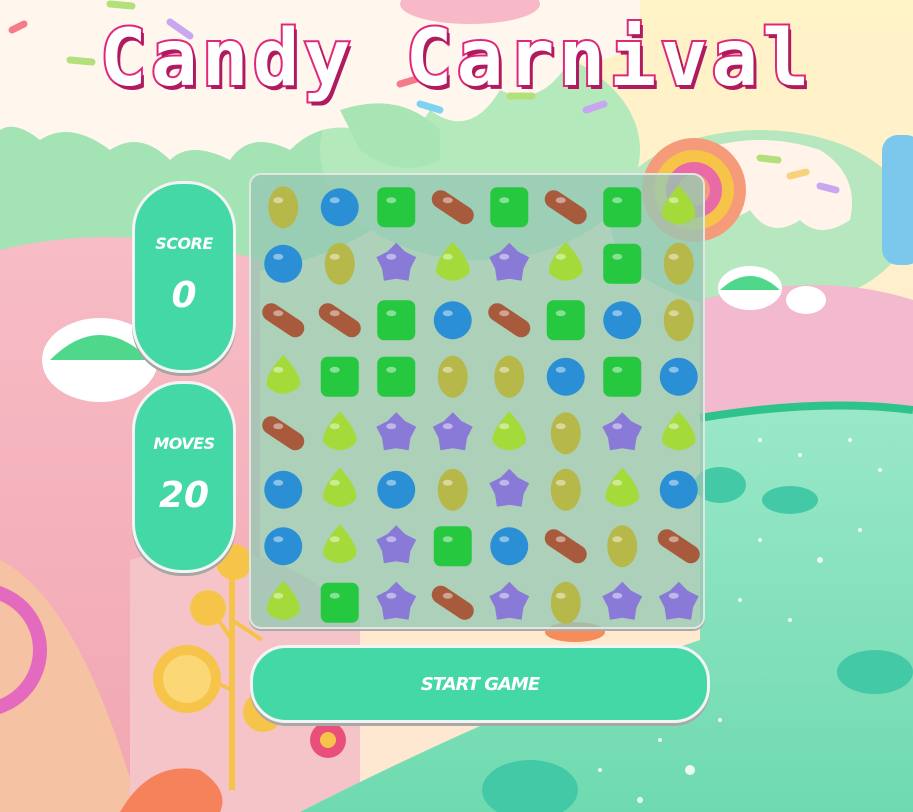 Image resolution: width=913 pixels, height=812 pixels. What do you see at coordinates (184, 443) in the screenshot?
I see `moves-label: MOVES` at bounding box center [184, 443].